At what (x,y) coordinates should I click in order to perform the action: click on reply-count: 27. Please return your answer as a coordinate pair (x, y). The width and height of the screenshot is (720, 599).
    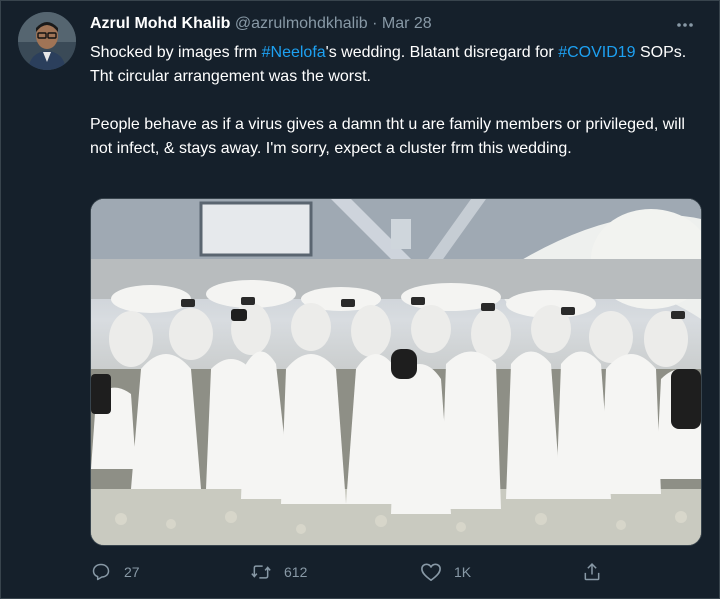
    Looking at the image, I should click on (132, 572).